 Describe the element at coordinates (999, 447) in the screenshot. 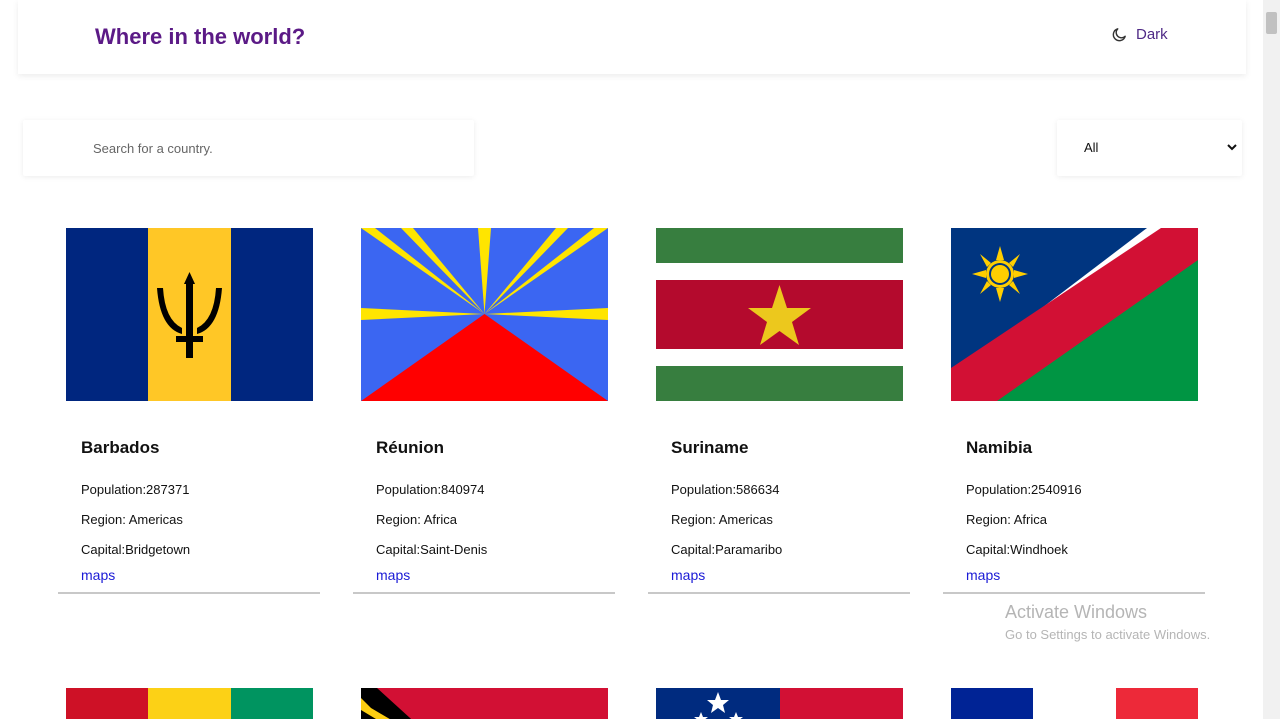

I see `country-name: Namibia` at that location.